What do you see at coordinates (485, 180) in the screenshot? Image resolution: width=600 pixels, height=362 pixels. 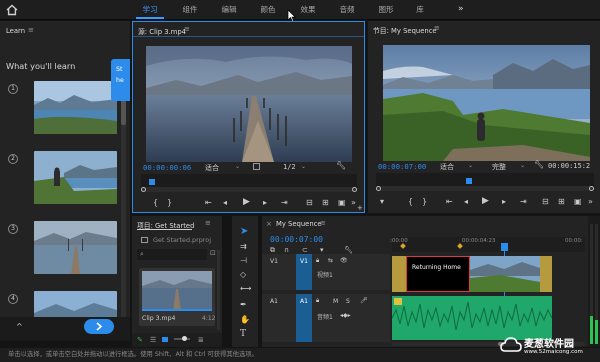 I see `program-time-ruler` at bounding box center [485, 180].